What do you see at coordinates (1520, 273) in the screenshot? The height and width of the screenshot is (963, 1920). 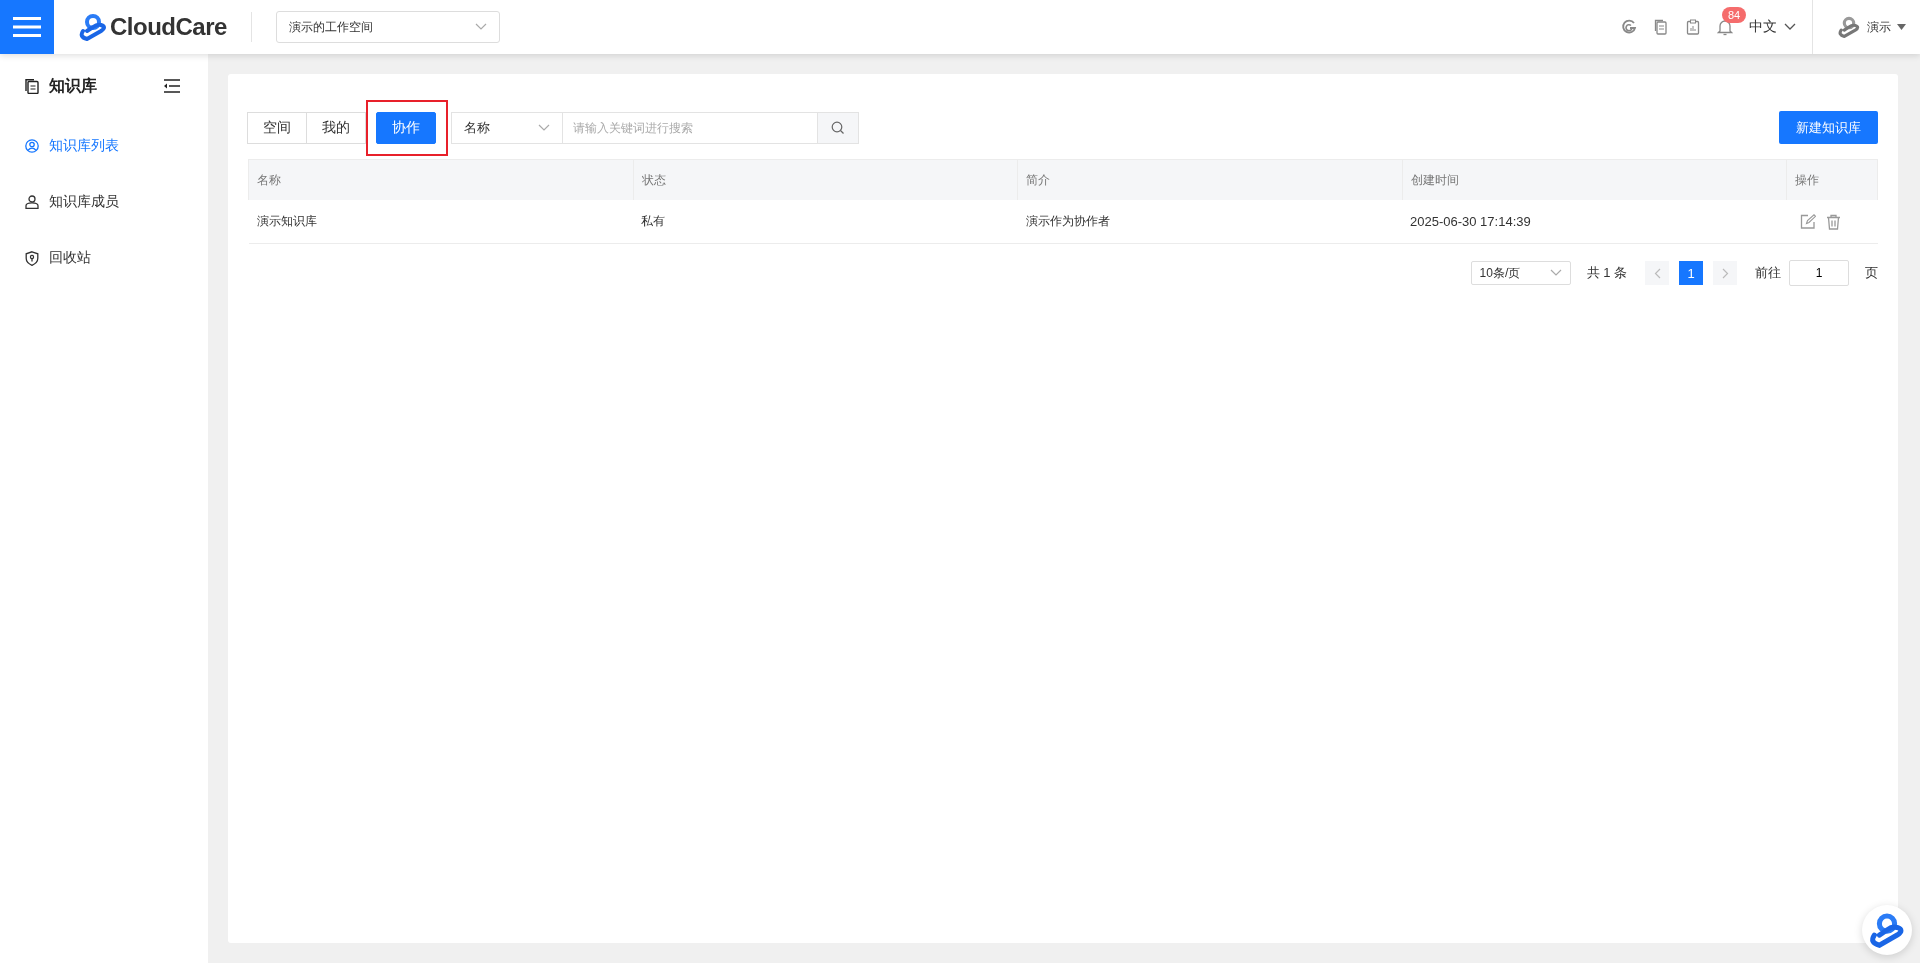 I see `page-size-select: 10条/页` at bounding box center [1520, 273].